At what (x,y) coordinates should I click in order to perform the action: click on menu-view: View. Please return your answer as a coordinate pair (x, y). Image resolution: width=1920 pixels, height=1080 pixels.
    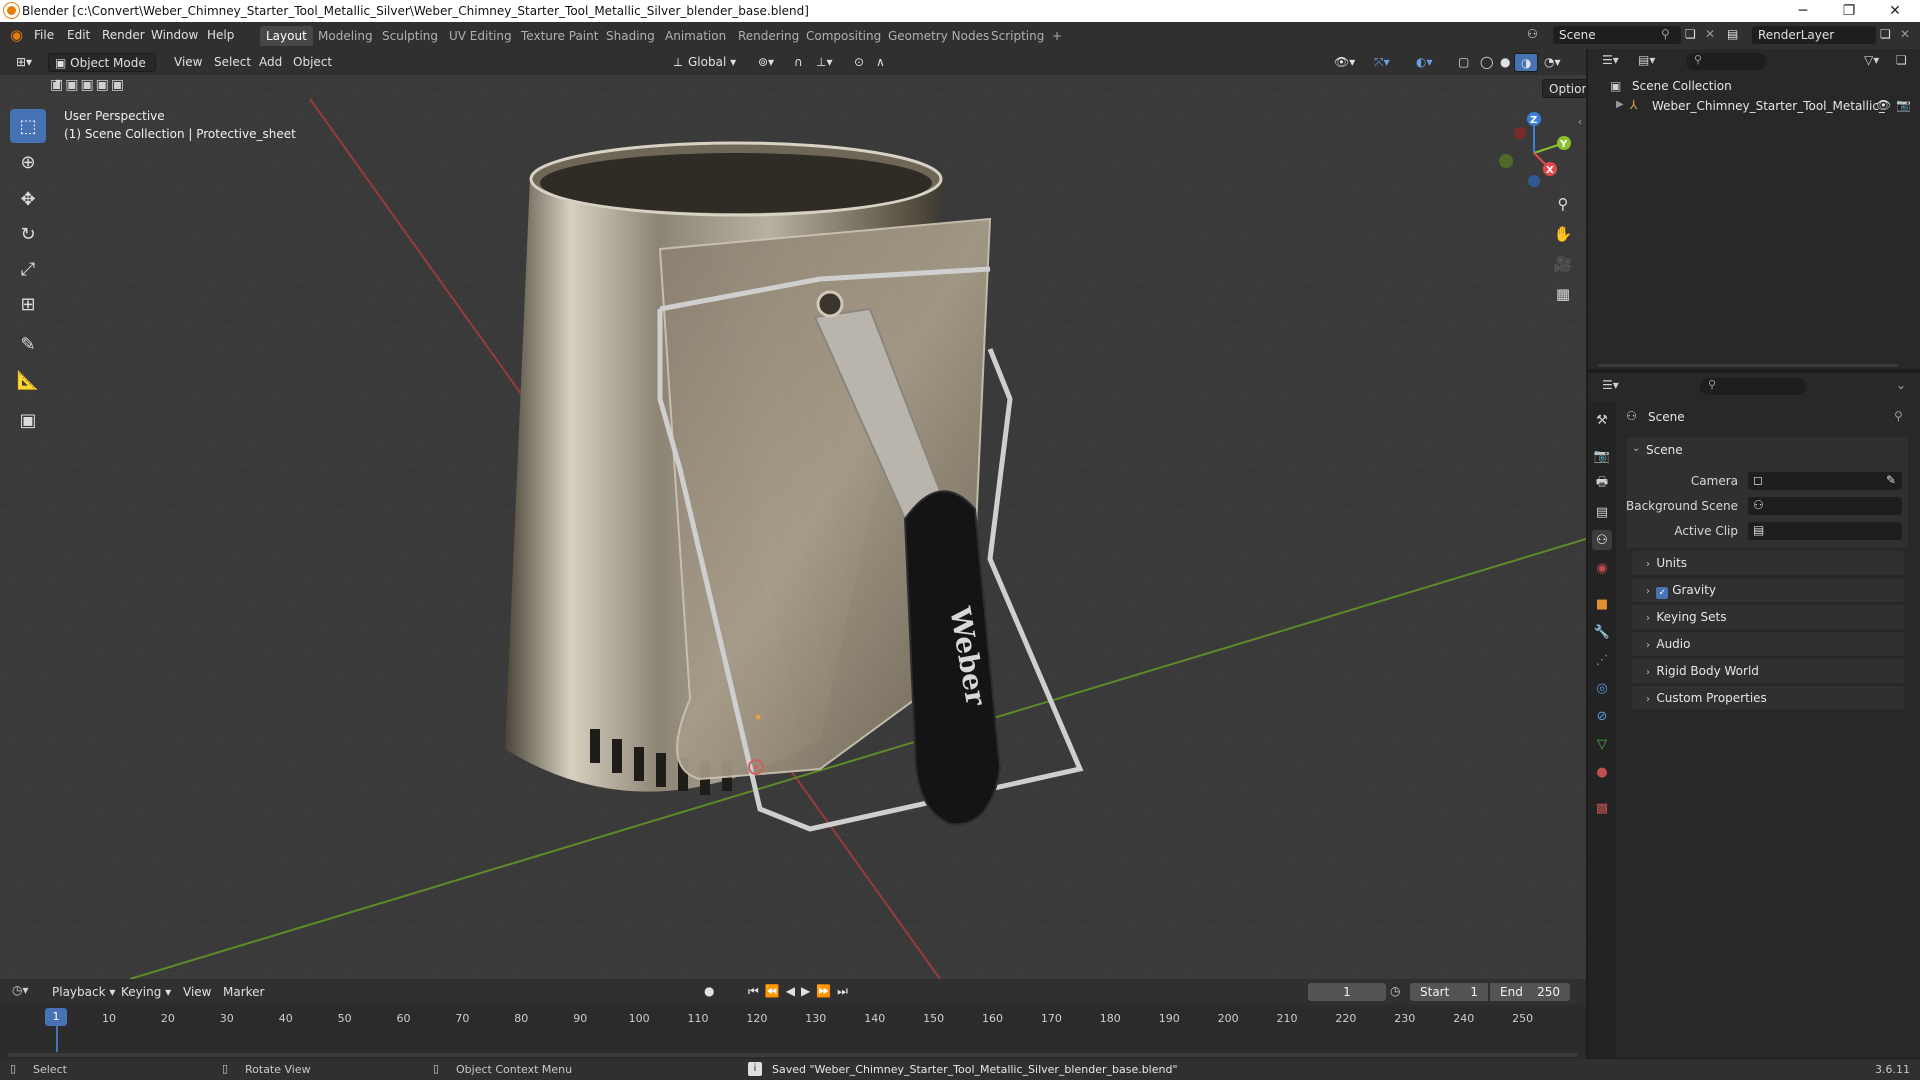
    Looking at the image, I should click on (188, 62).